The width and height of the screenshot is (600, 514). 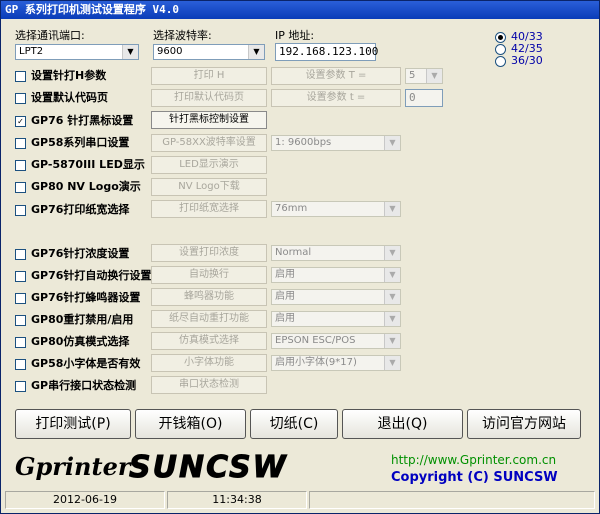 What do you see at coordinates (336, 98) in the screenshot?
I see `set-t-small-button: 设置参数 t =` at bounding box center [336, 98].